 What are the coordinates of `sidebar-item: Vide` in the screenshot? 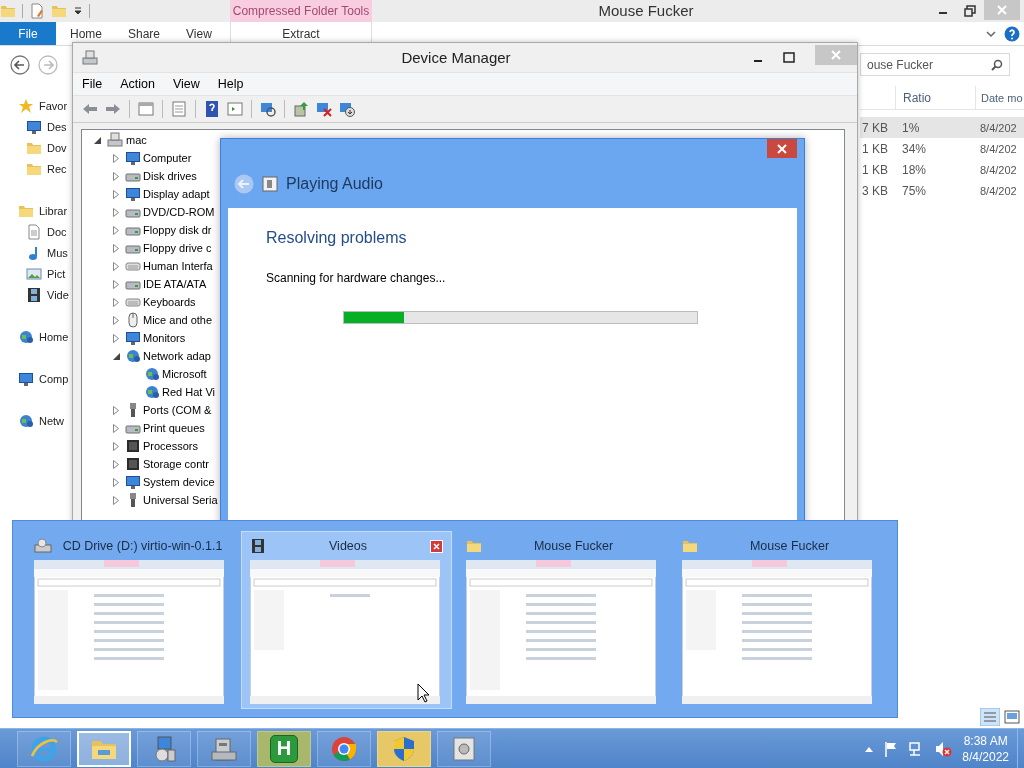 It's located at (36, 294).